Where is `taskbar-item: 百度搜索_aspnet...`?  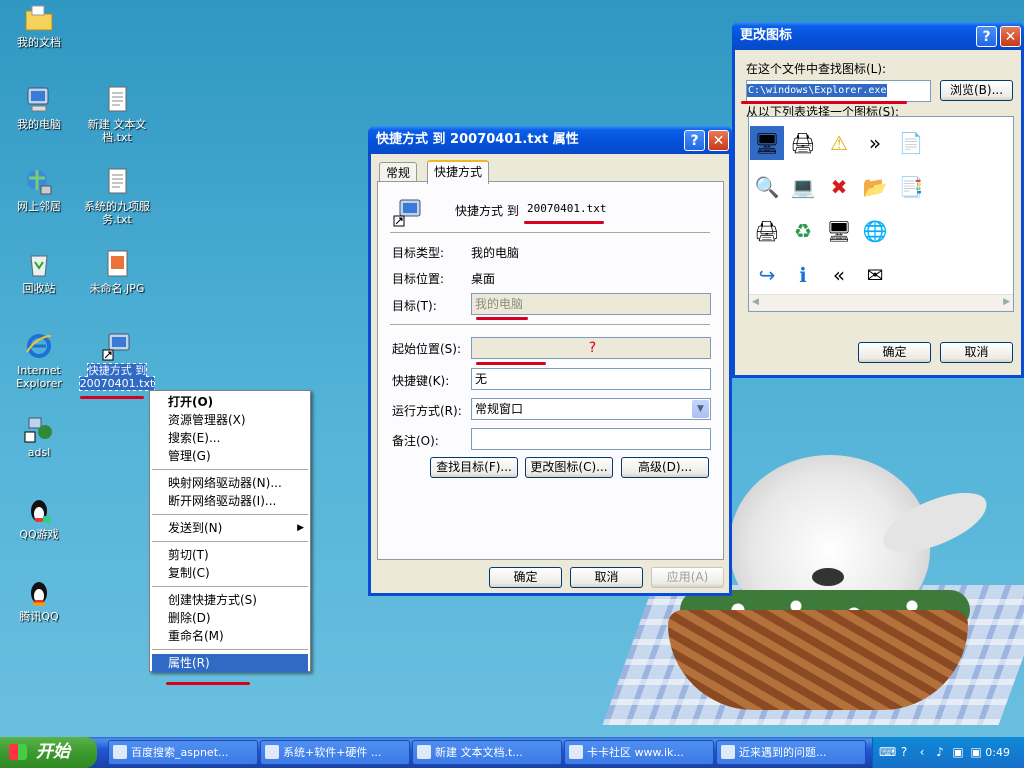 taskbar-item: 百度搜索_aspnet... is located at coordinates (183, 752).